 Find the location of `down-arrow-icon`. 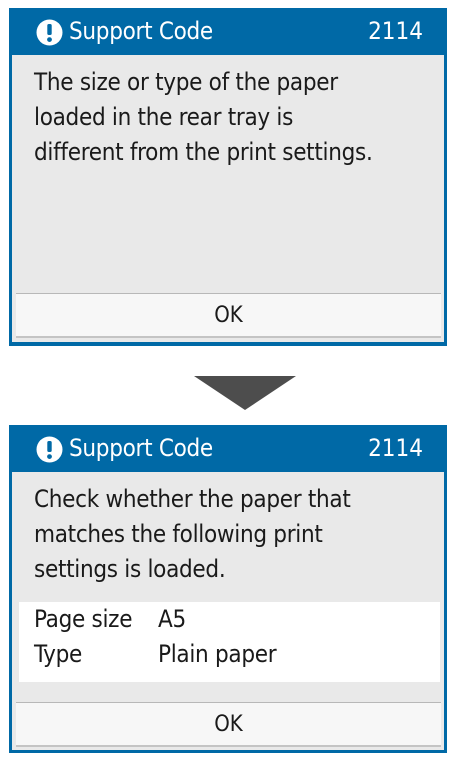

down-arrow-icon is located at coordinates (245, 393).